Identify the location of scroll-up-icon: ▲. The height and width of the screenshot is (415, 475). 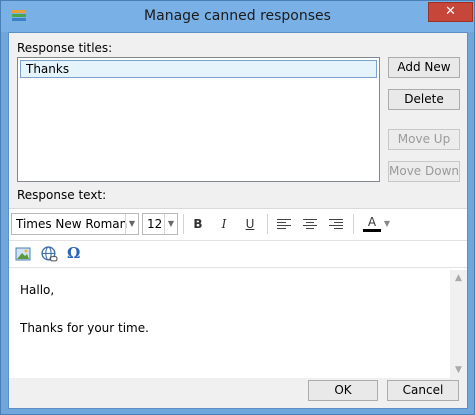
(458, 278).